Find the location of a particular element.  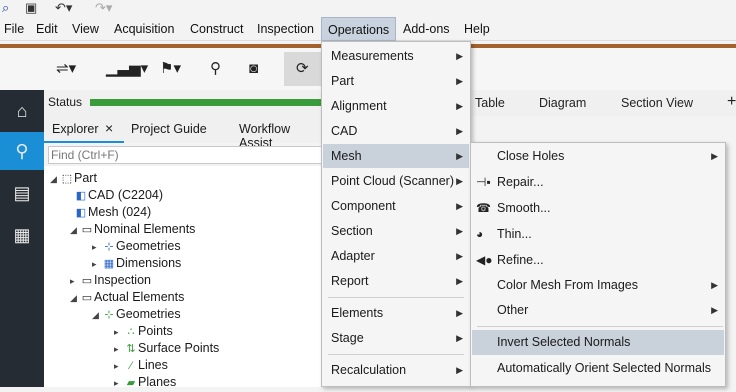

menu-section: Section ▶ is located at coordinates (396, 231).